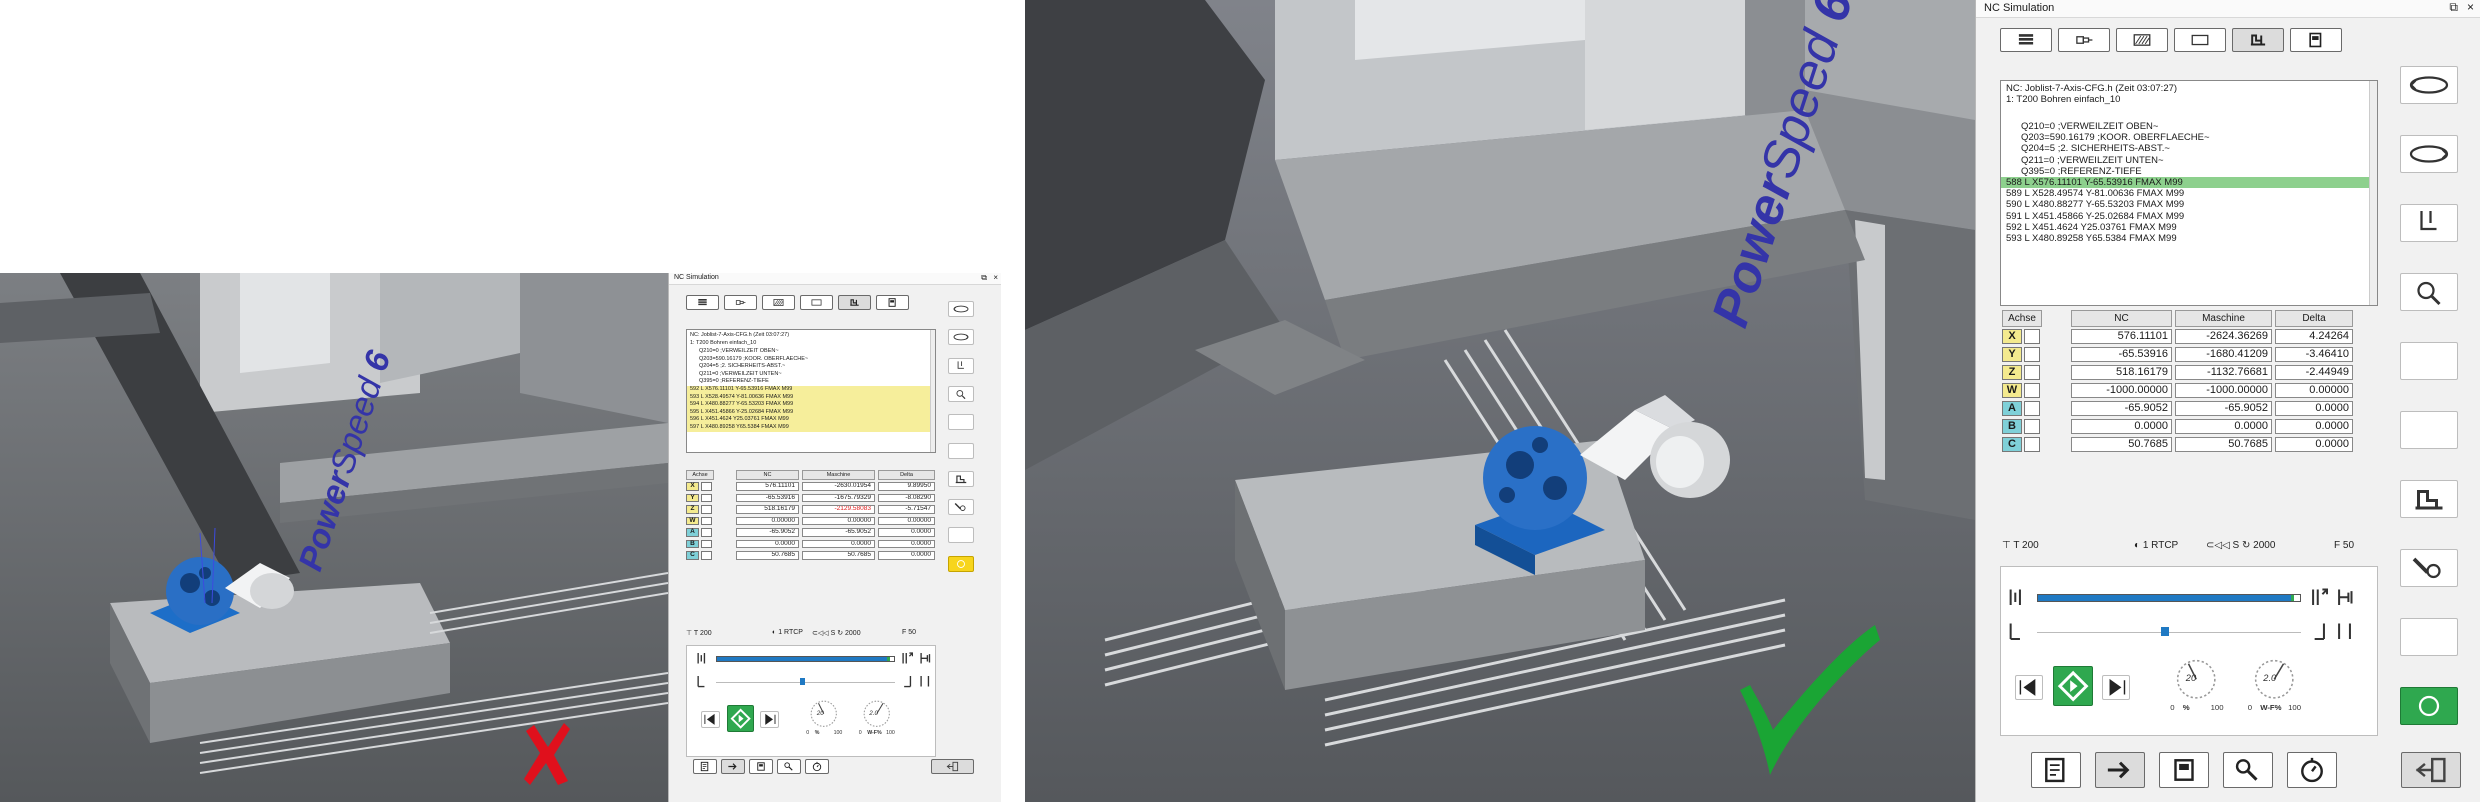  I want to click on right-axis-checkbox-z, so click(2032, 372).